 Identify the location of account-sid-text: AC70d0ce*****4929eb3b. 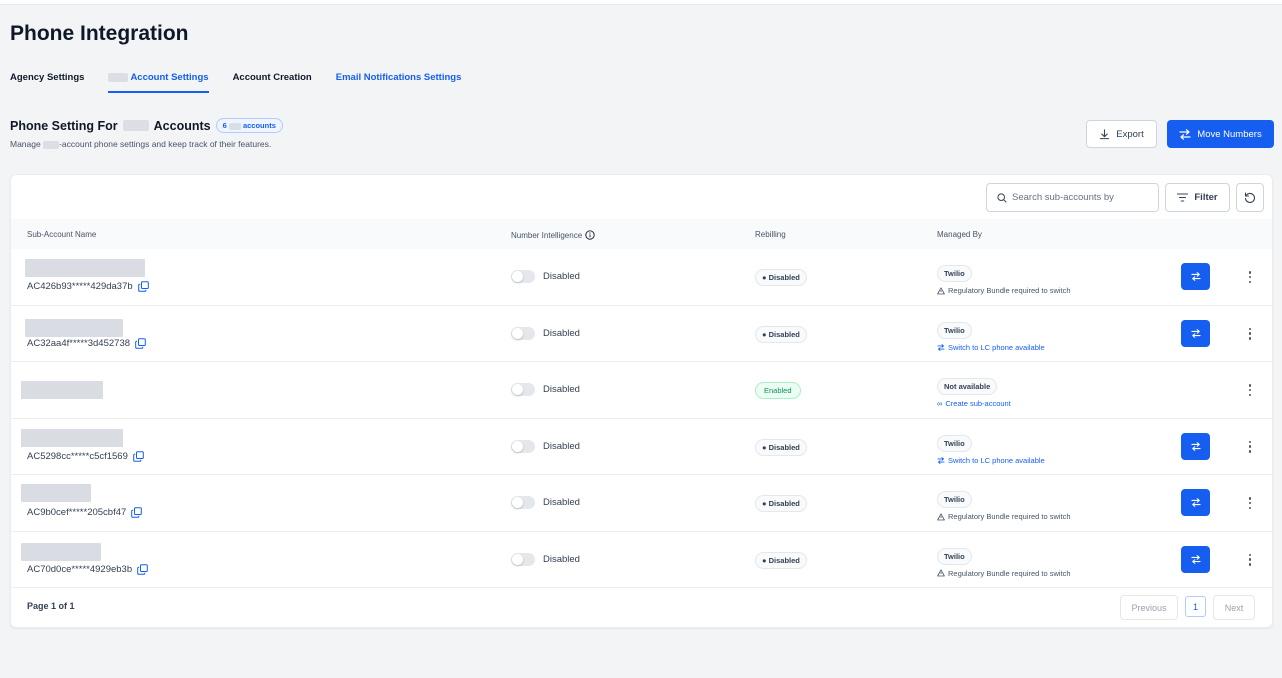
(80, 569).